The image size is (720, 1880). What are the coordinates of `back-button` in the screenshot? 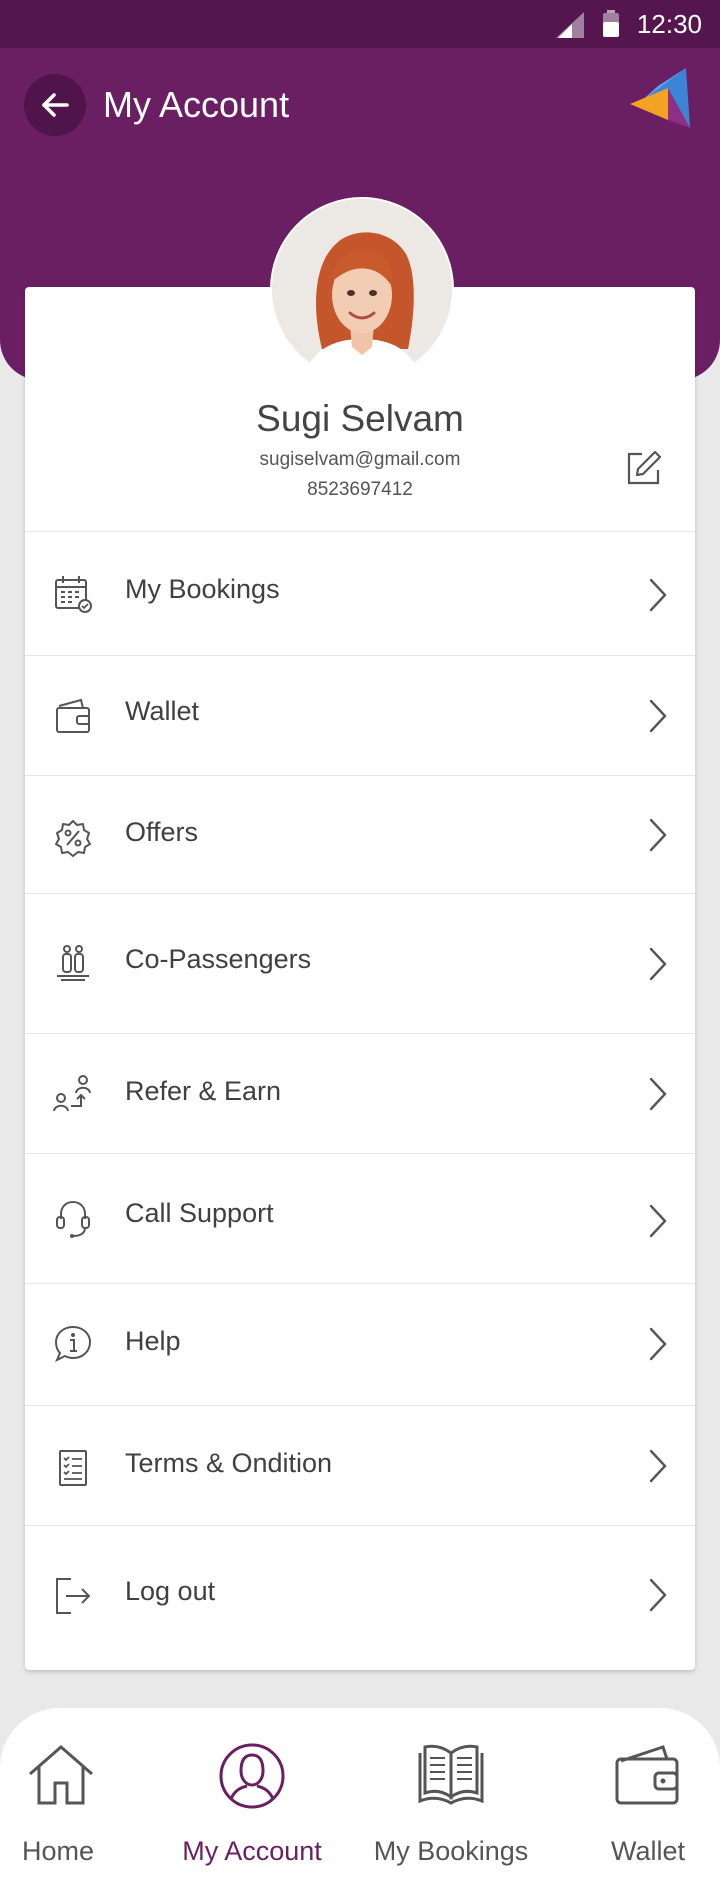 It's located at (55, 105).